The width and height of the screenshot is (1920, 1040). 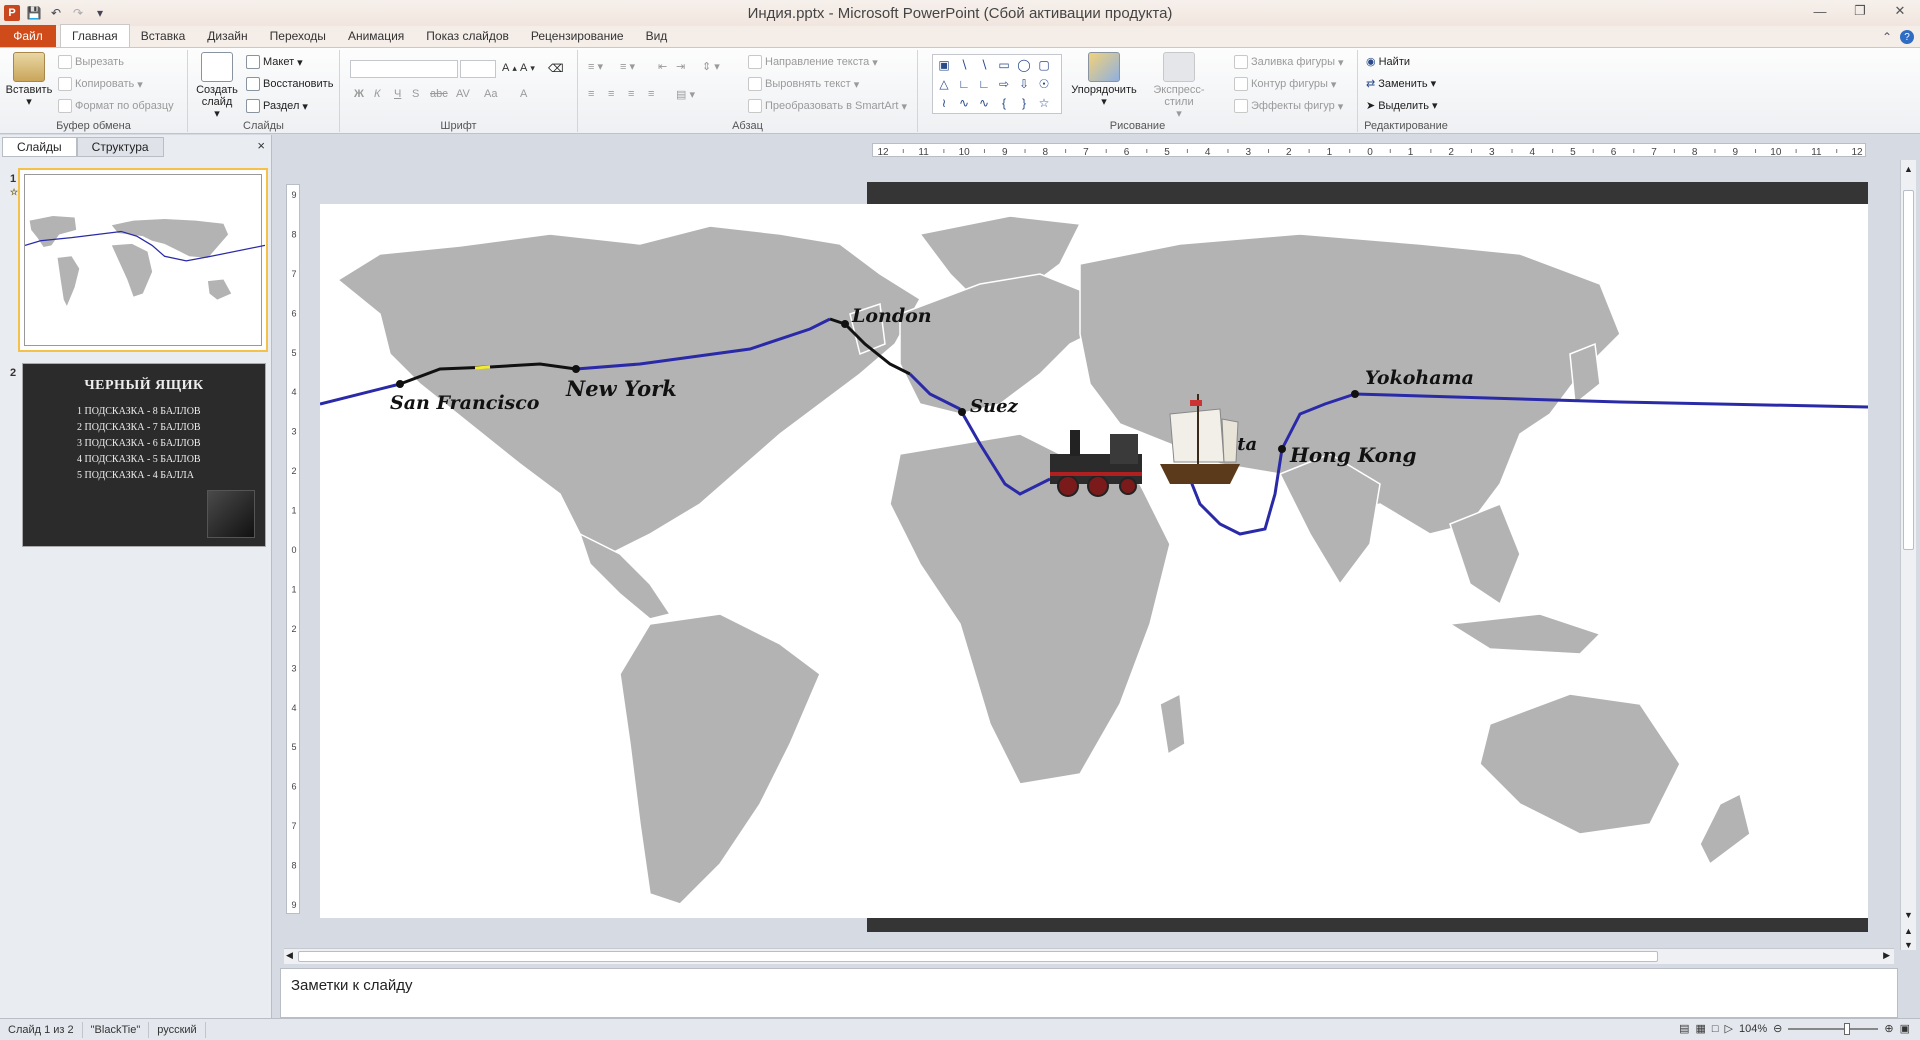 I want to click on align-center-icon: ≡, so click(x=611, y=94).